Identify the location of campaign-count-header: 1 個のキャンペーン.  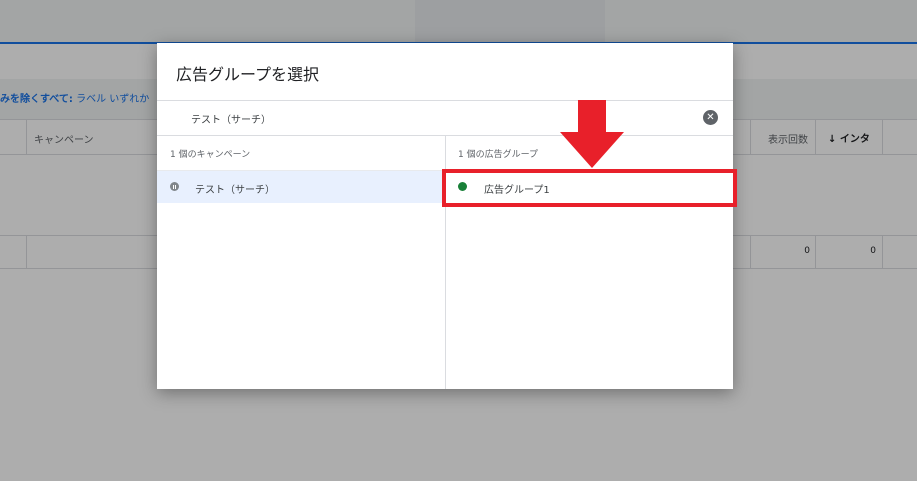
(210, 155).